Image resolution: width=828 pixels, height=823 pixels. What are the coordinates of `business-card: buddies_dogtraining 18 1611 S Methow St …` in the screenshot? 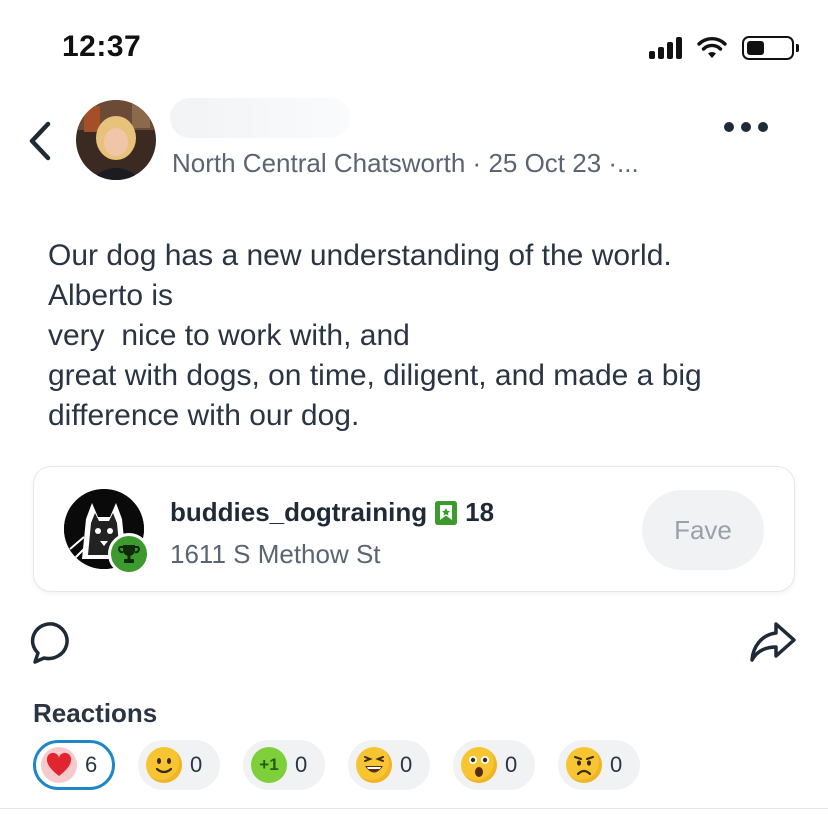 It's located at (414, 529).